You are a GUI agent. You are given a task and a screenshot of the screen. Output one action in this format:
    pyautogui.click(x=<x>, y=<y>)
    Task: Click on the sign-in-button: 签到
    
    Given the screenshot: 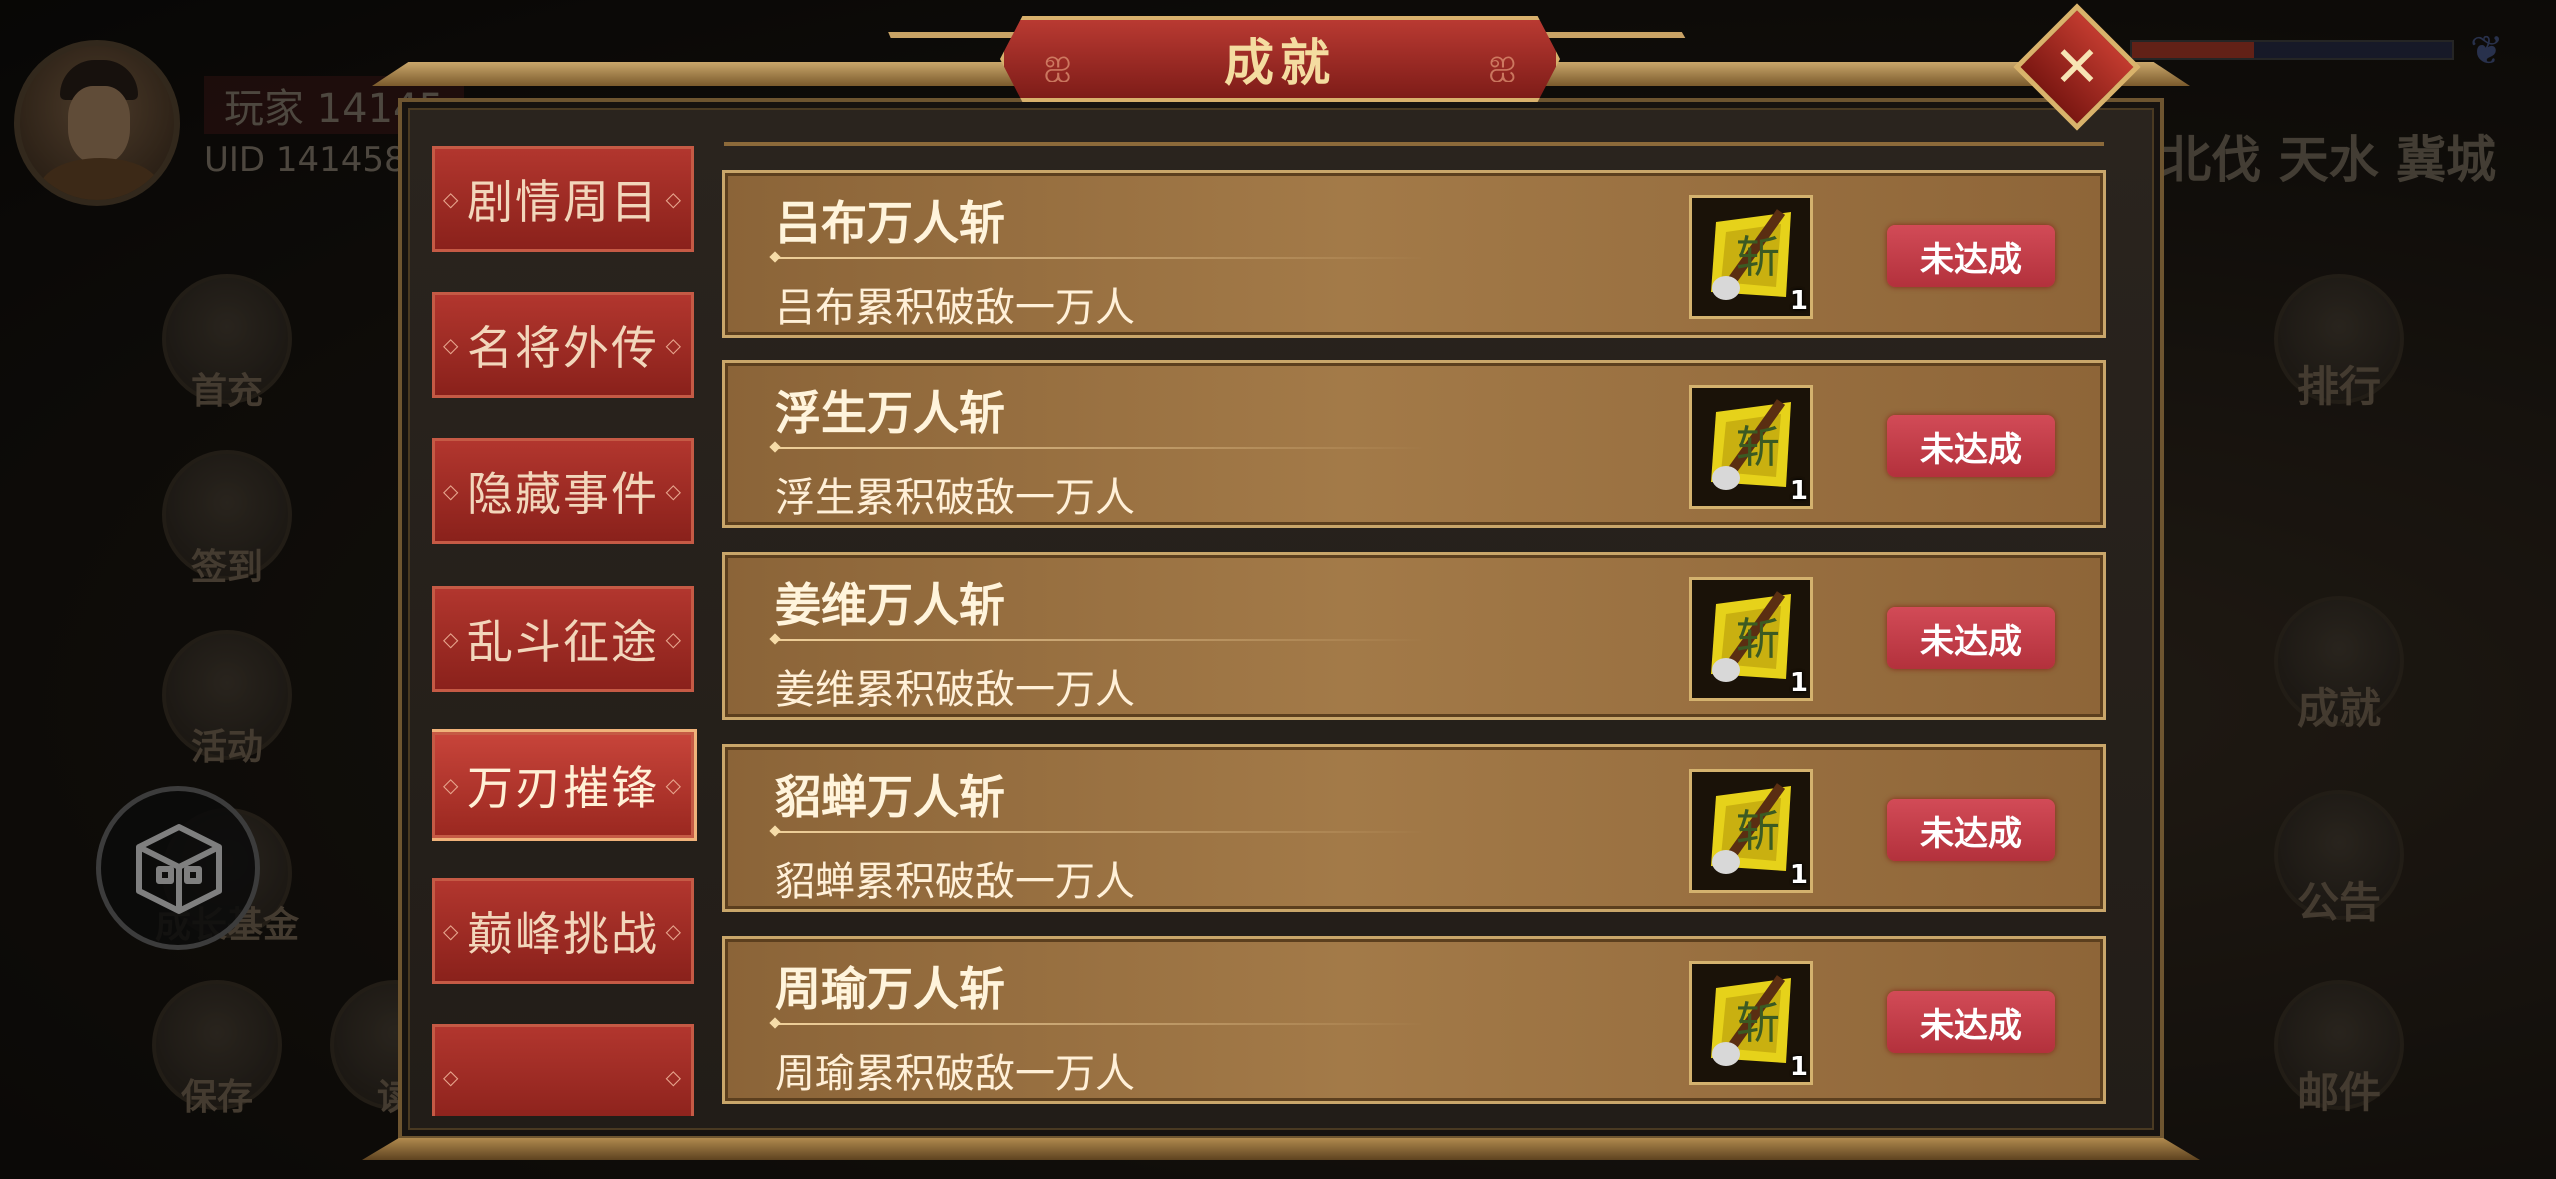 What is the action you would take?
    pyautogui.click(x=227, y=519)
    